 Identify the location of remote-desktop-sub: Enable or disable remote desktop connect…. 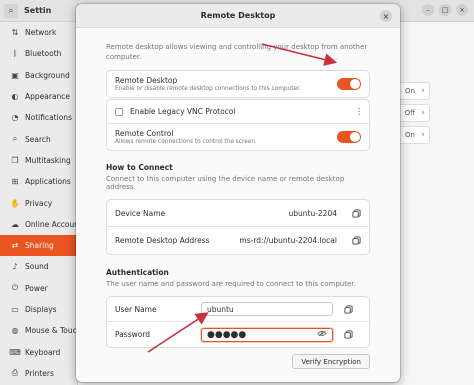
(208, 89).